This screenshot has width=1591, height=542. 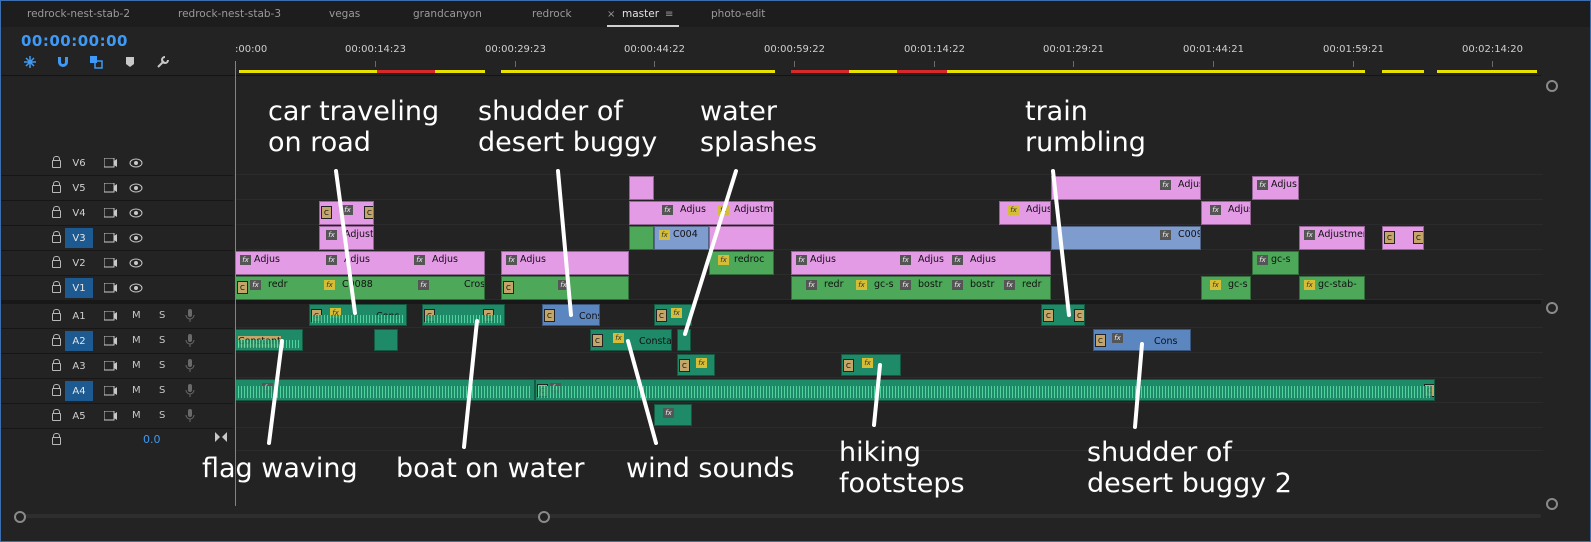 I want to click on annotation-text: wind sounds, so click(x=710, y=468).